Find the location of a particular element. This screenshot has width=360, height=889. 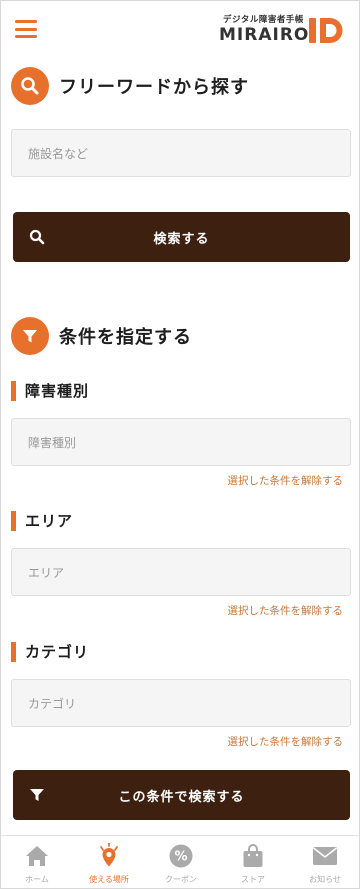

condition-search-button: この条件で検索する is located at coordinates (181, 795).